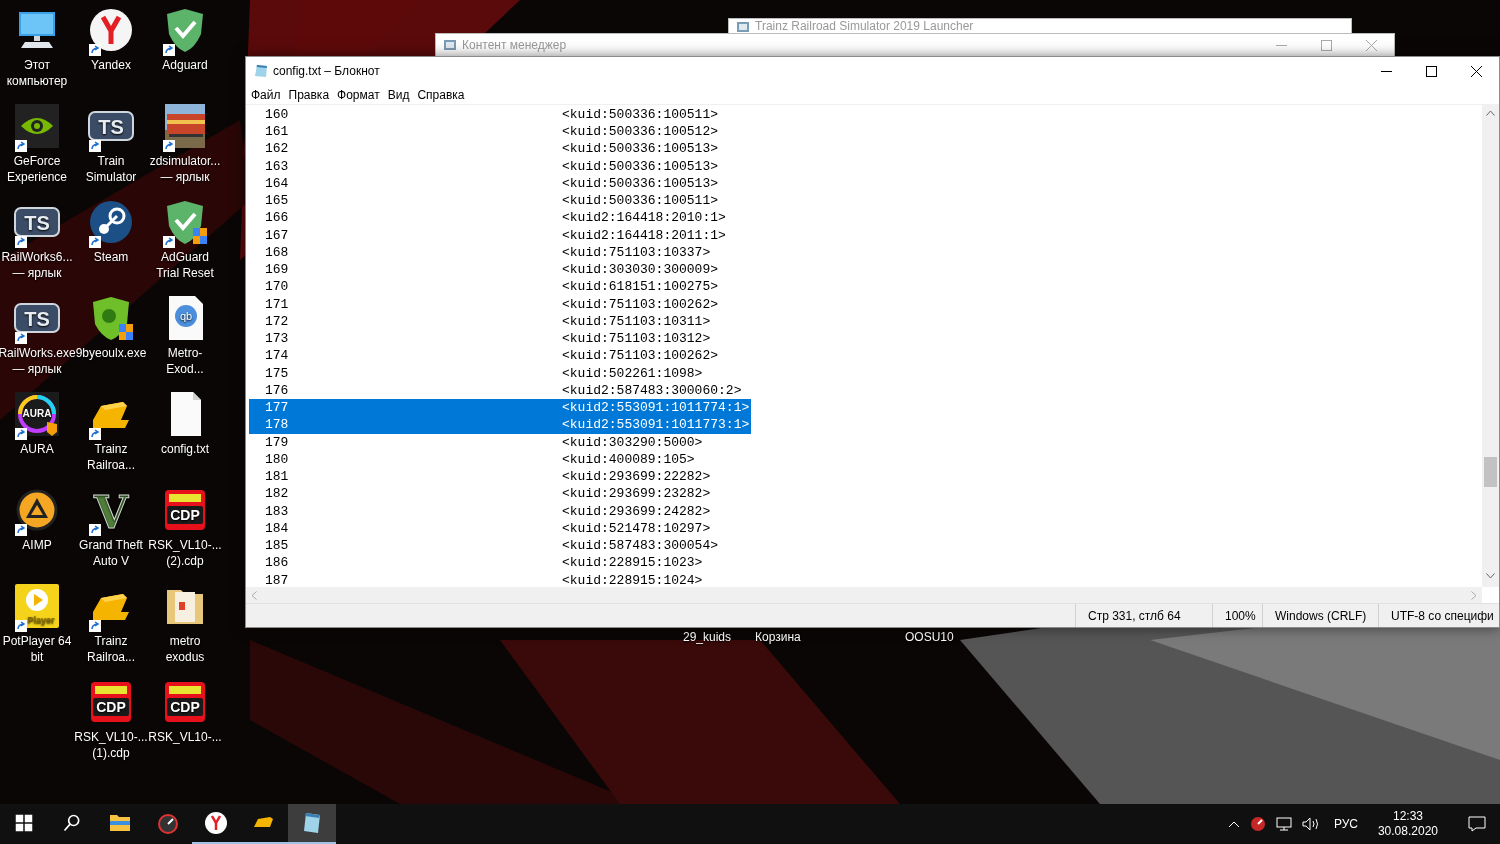  What do you see at coordinates (24, 823) in the screenshot?
I see `windows-icon` at bounding box center [24, 823].